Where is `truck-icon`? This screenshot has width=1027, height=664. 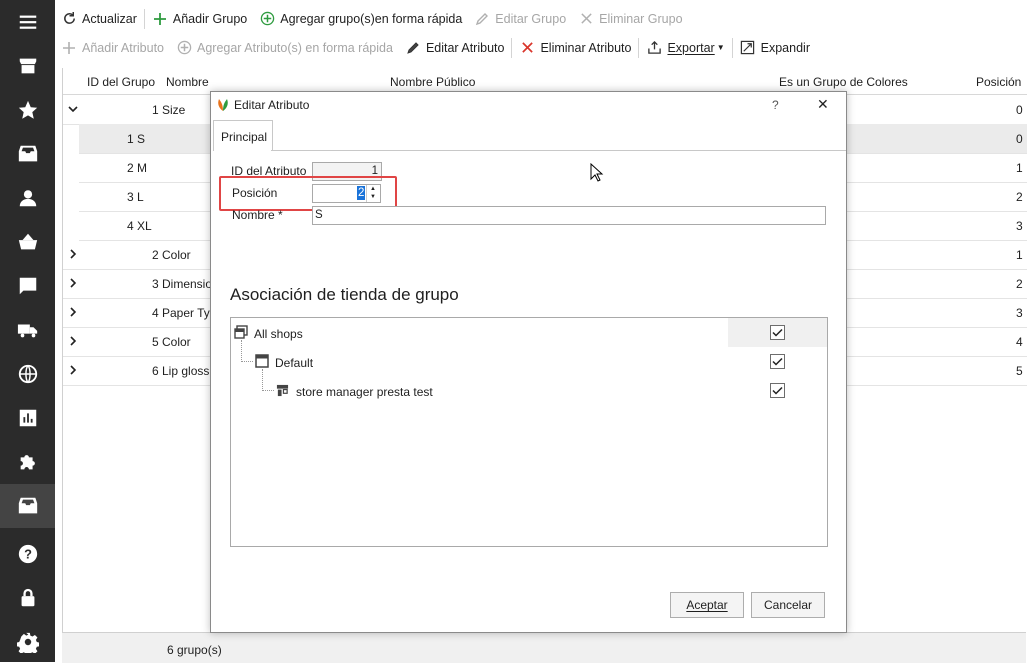 truck-icon is located at coordinates (27, 330).